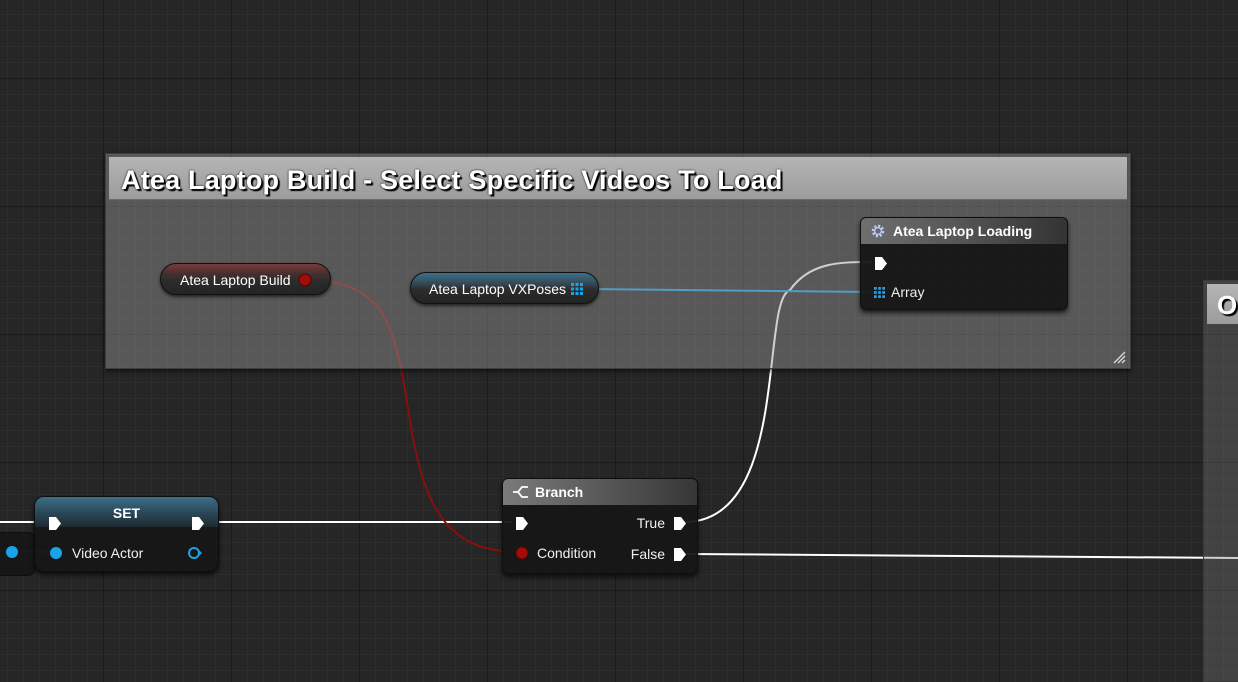 This screenshot has height=682, width=1238. I want to click on object-out-pin-icon, so click(195, 553).